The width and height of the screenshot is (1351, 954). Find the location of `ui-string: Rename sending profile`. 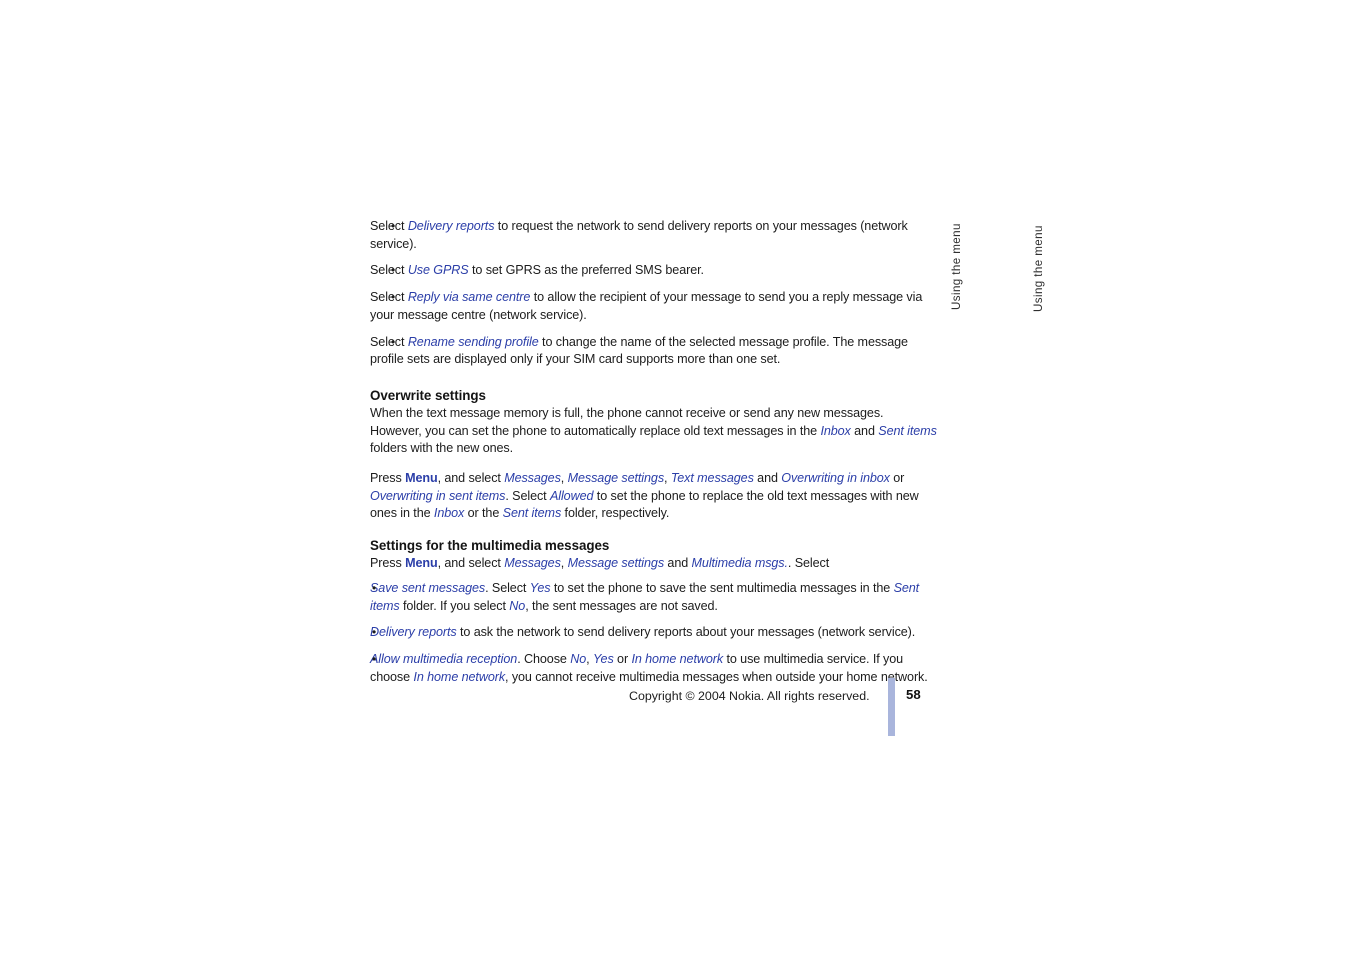

ui-string: Rename sending profile is located at coordinates (473, 341).